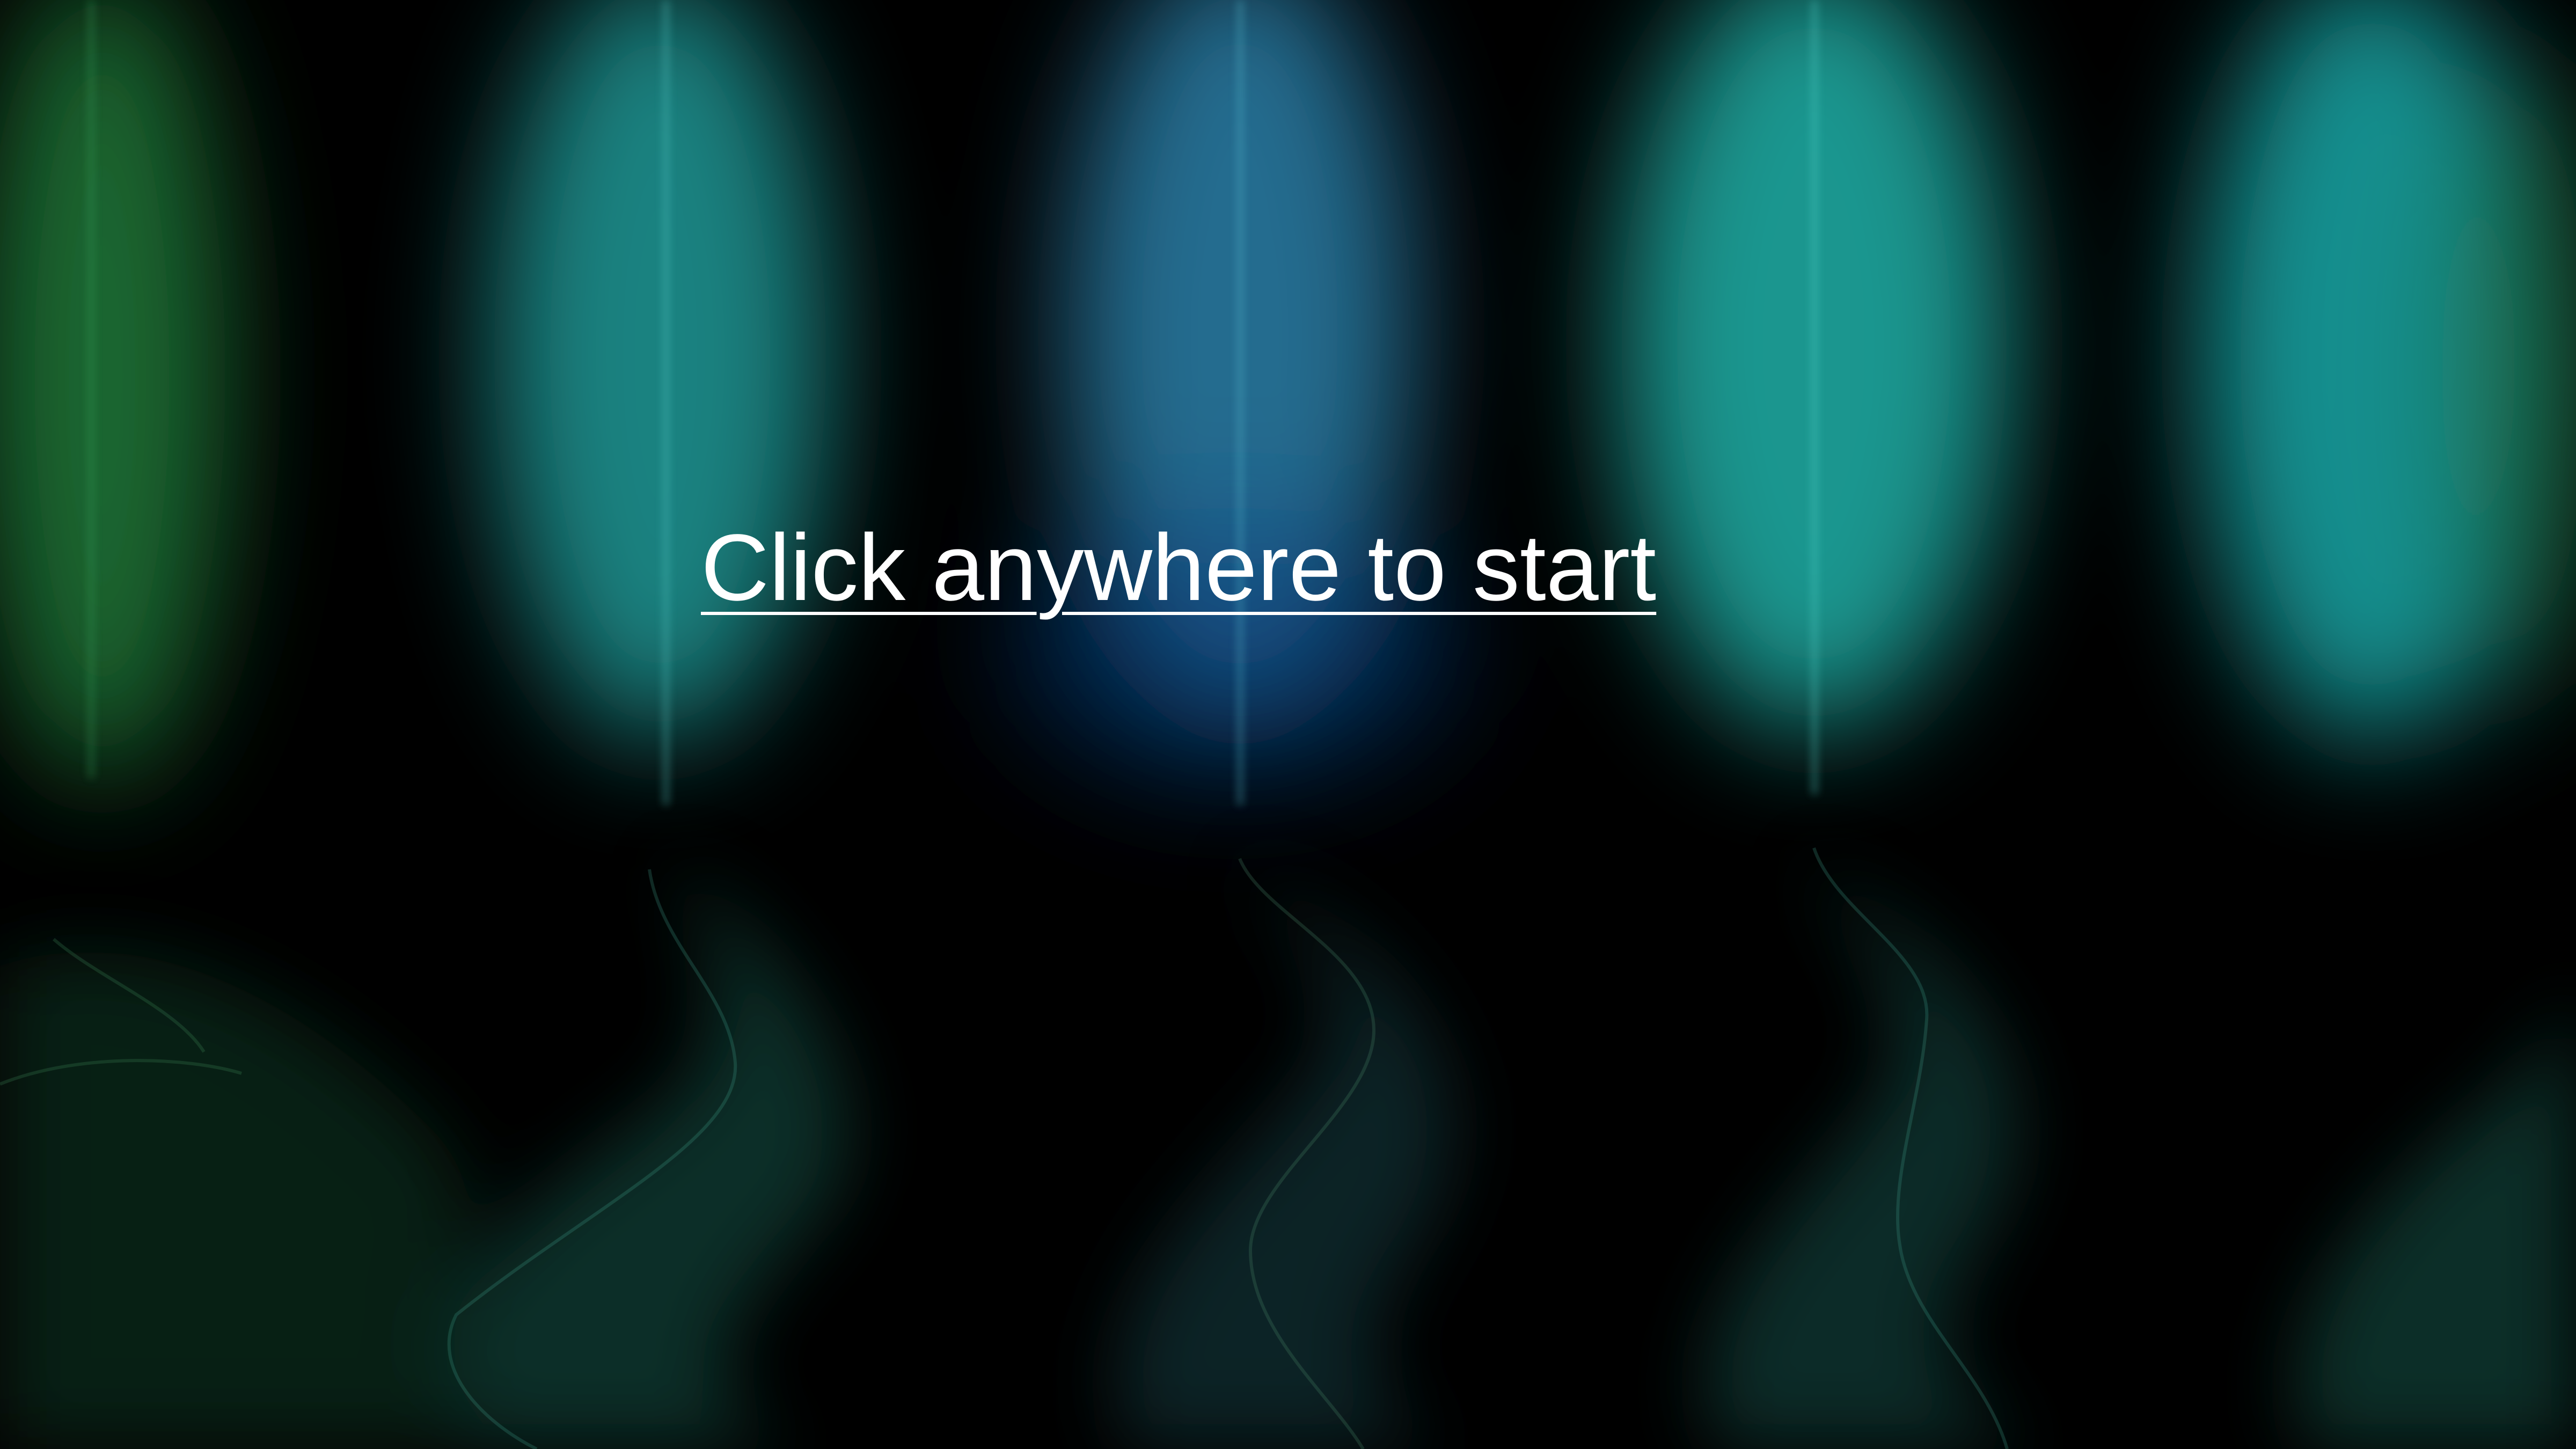 The image size is (2576, 1449). What do you see at coordinates (1178, 568) in the screenshot?
I see `start-prompt-link: Click anywhere to start` at bounding box center [1178, 568].